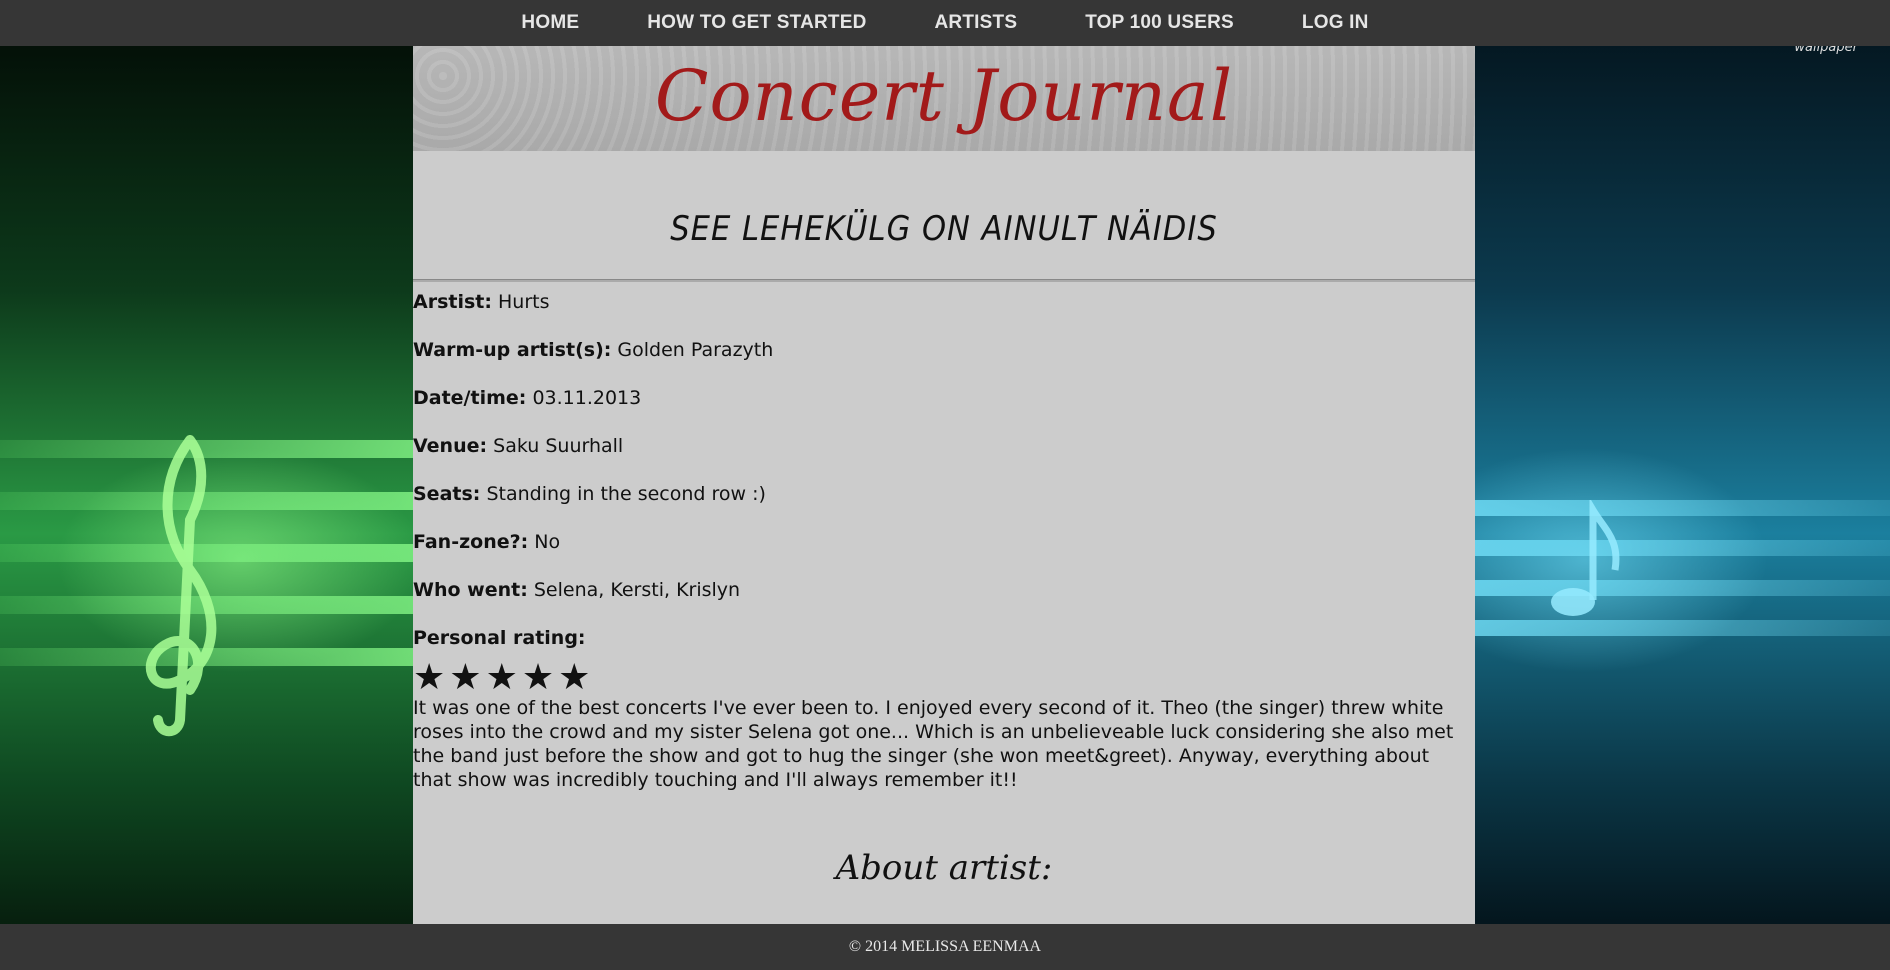 The height and width of the screenshot is (970, 1890). What do you see at coordinates (524, 302) in the screenshot?
I see `detail-value: Hurts` at bounding box center [524, 302].